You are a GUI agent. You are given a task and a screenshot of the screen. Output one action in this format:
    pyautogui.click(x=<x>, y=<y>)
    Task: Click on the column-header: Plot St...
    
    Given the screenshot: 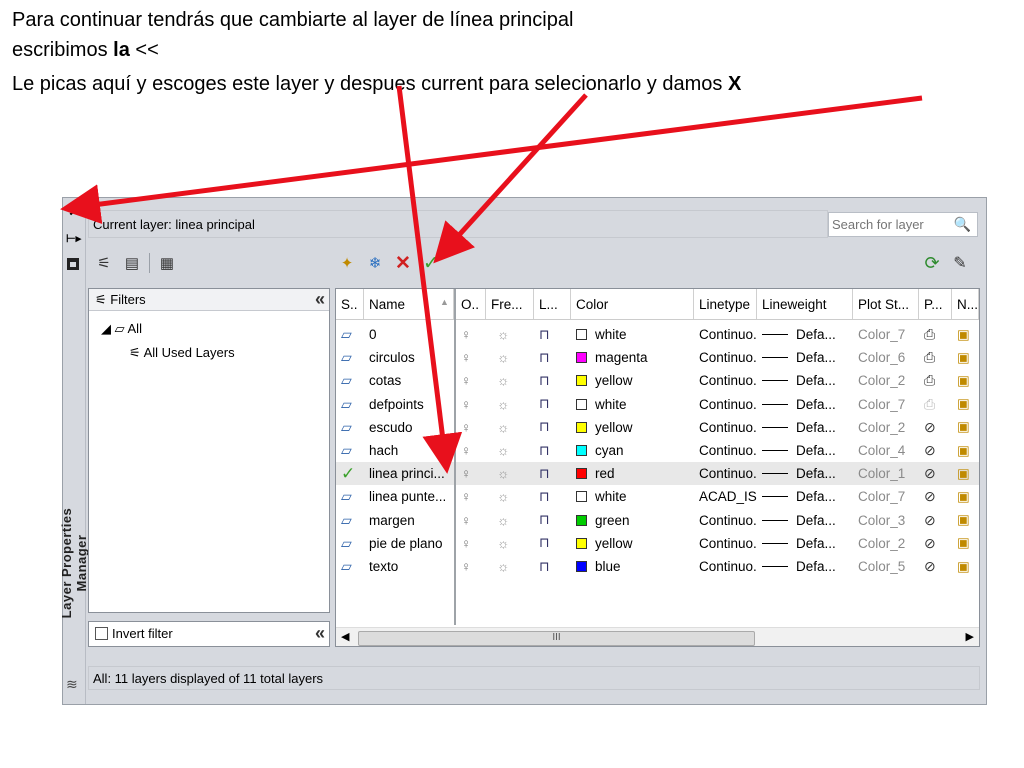 What is the action you would take?
    pyautogui.click(x=886, y=304)
    